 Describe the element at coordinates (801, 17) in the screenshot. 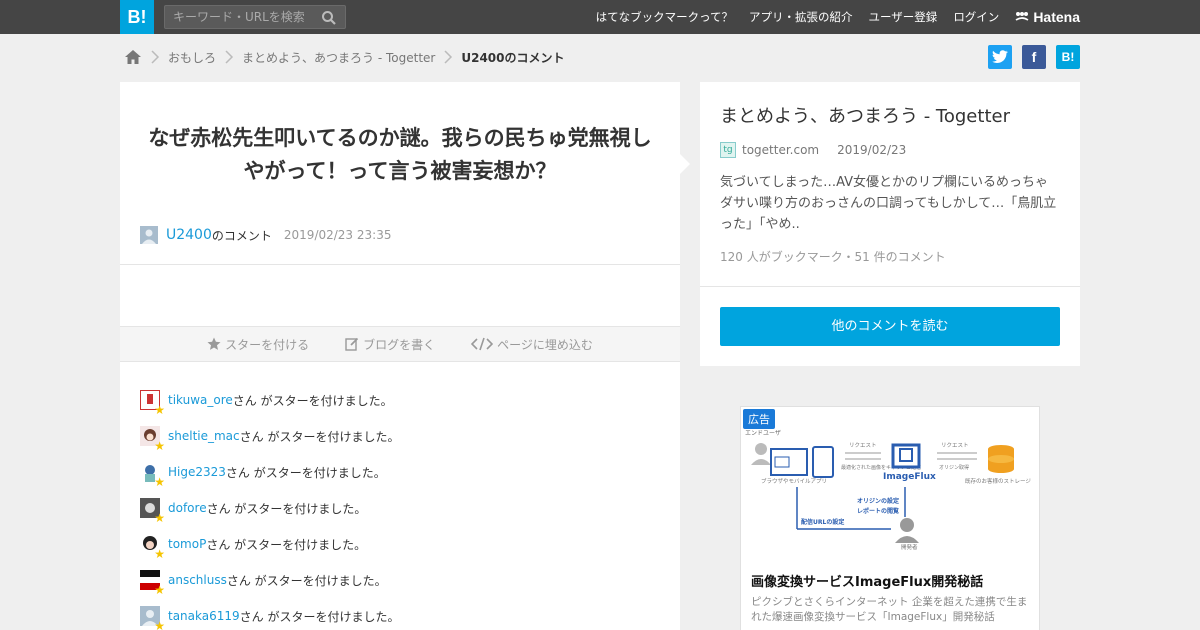

I see `nav-apps: アプリ・拡張の紹介` at that location.